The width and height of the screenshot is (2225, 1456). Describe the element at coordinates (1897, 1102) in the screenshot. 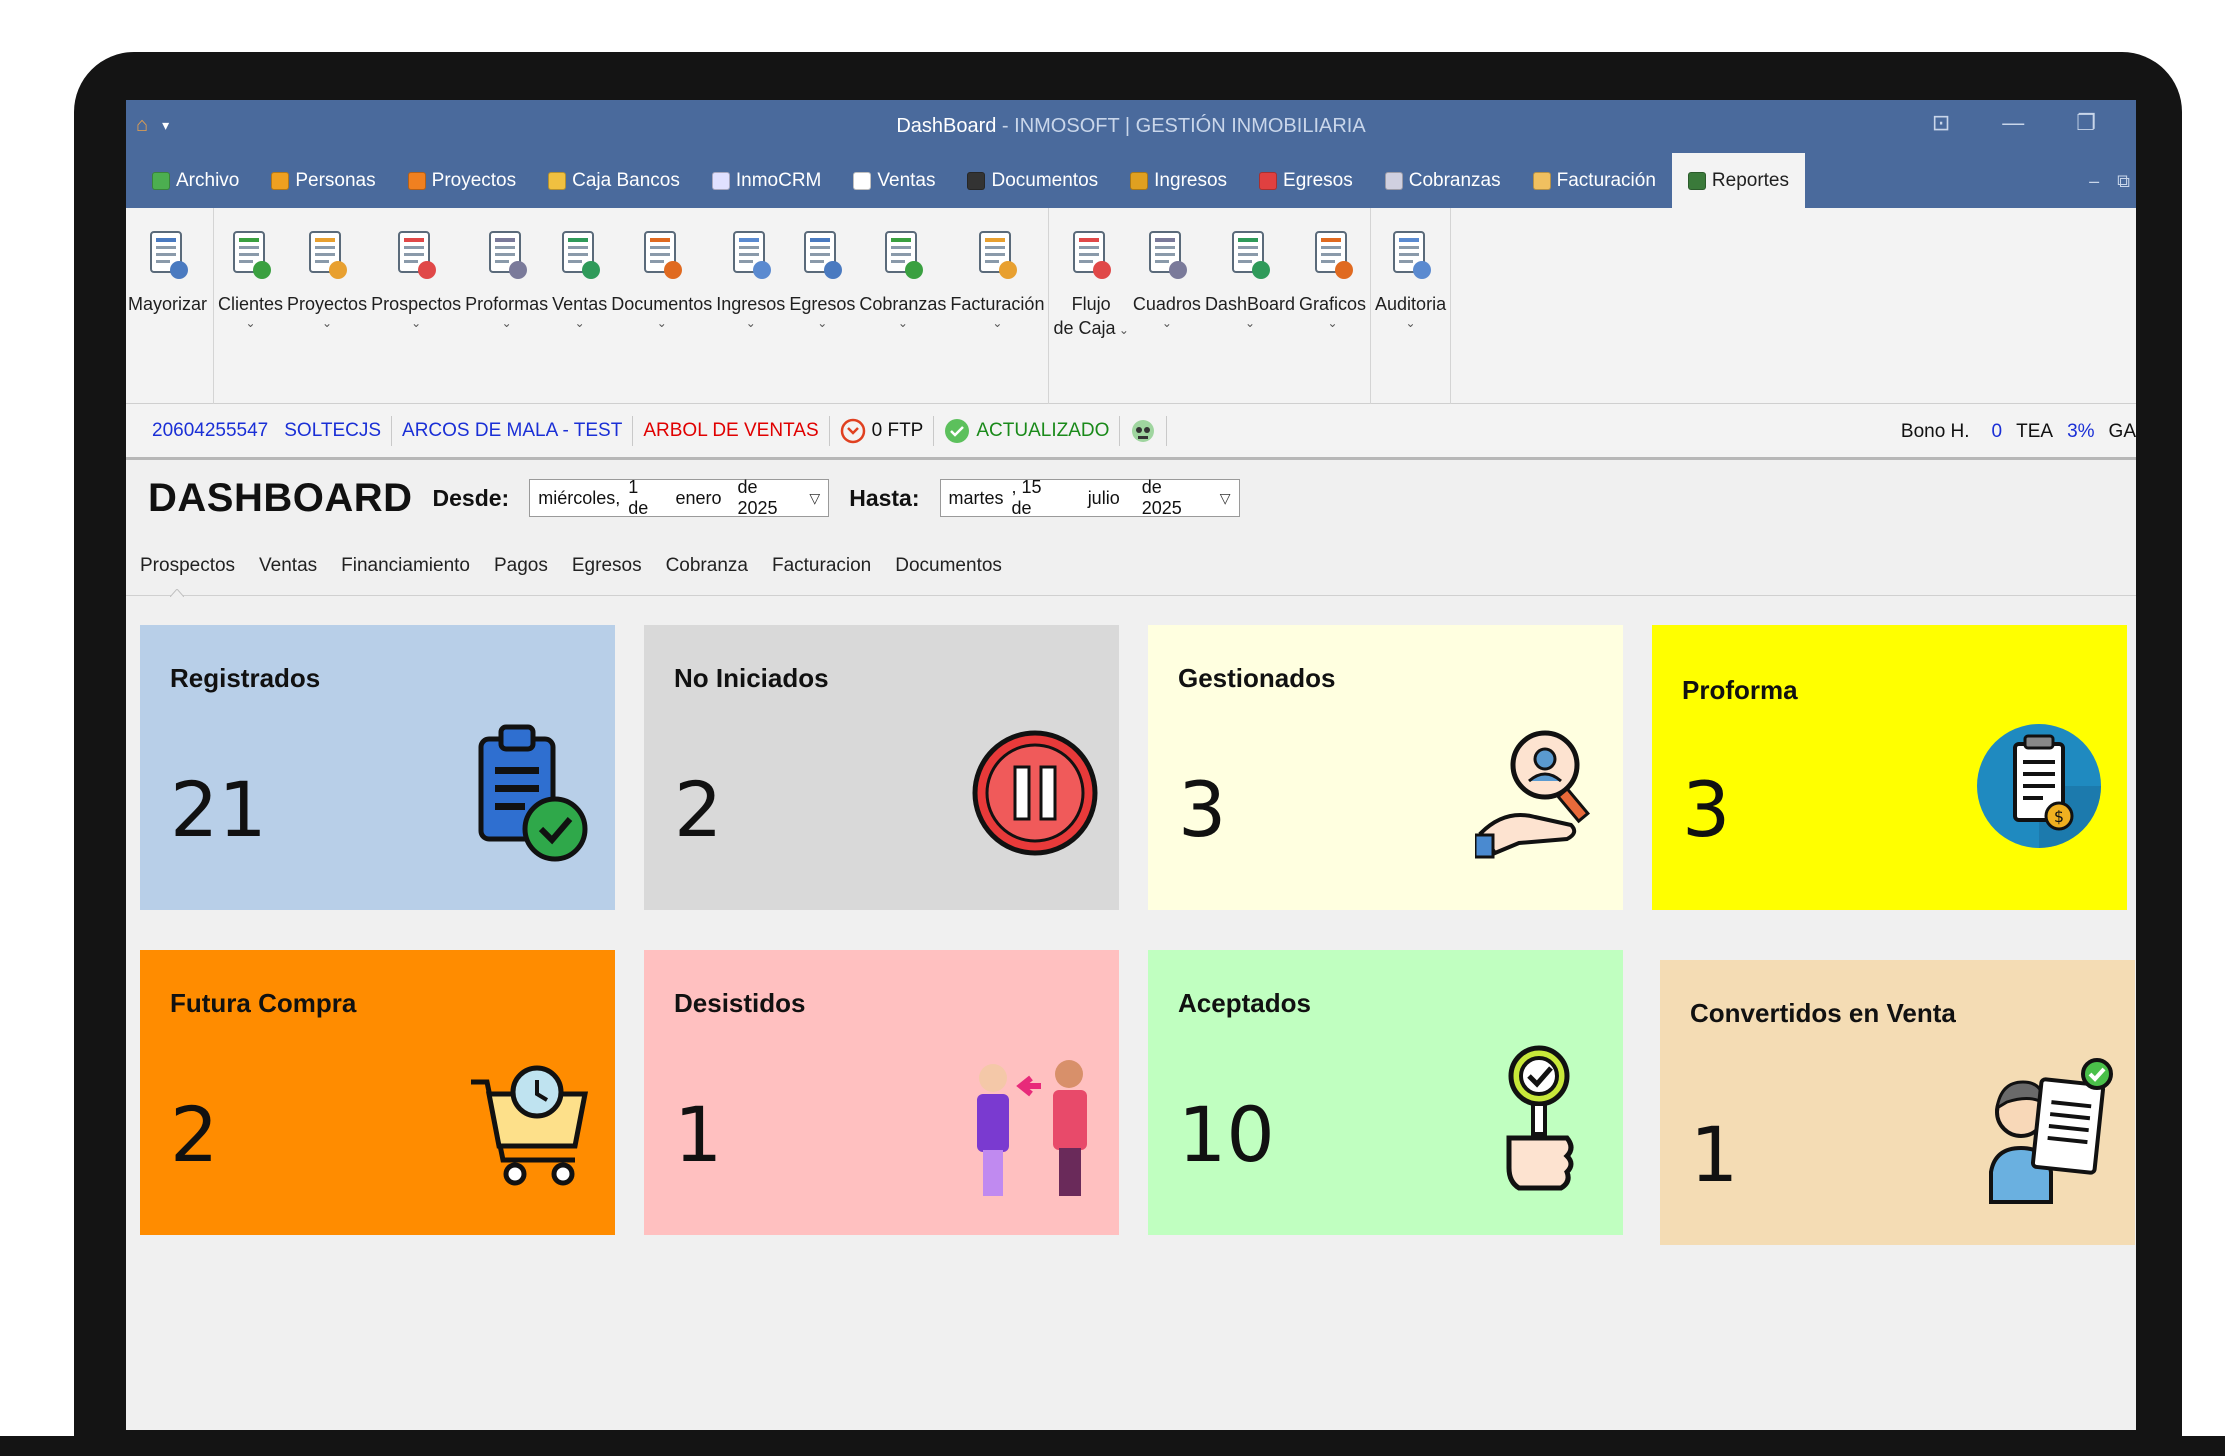

I see `kpi-card-convertidos-en-venta: Convertidos en Venta 1` at that location.